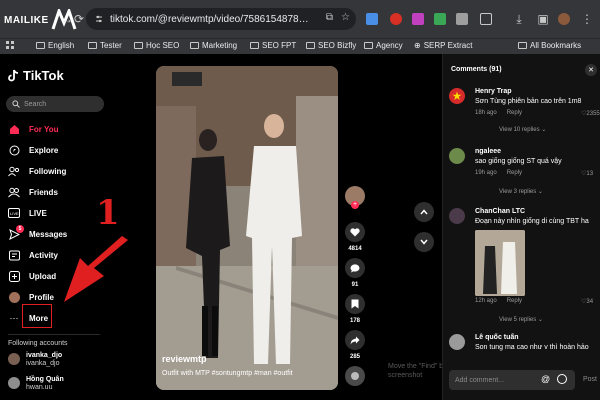 This screenshot has width=600, height=400. Describe the element at coordinates (355, 268) in the screenshot. I see `comment-icon` at that location.